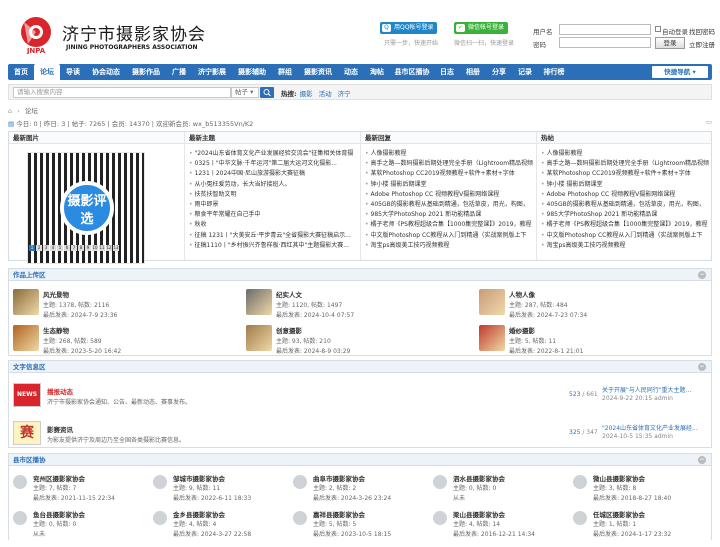 The image size is (720, 547). I want to click on hot-post-item: 高手之路—数码摄影后期处理完全手册（Lightroom精品视频, so click(626, 164).